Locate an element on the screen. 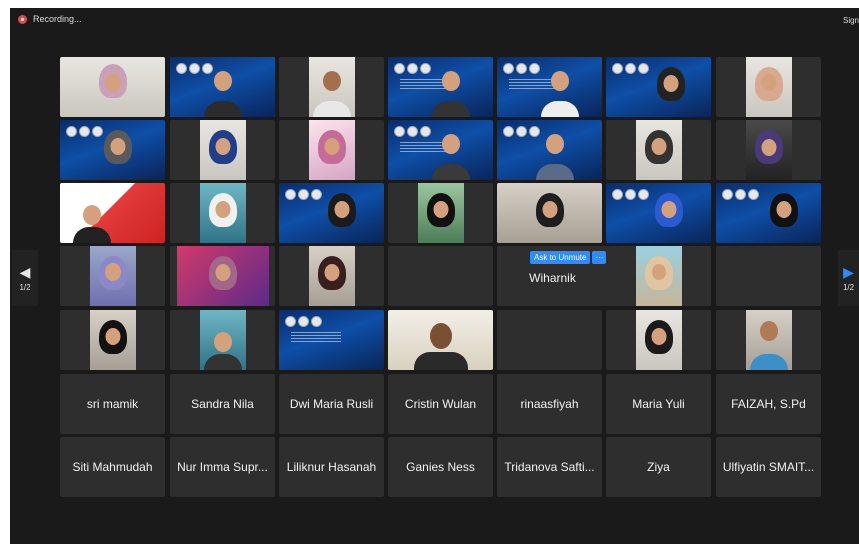 The height and width of the screenshot is (544, 859). more-options-button: ··· is located at coordinates (599, 257).